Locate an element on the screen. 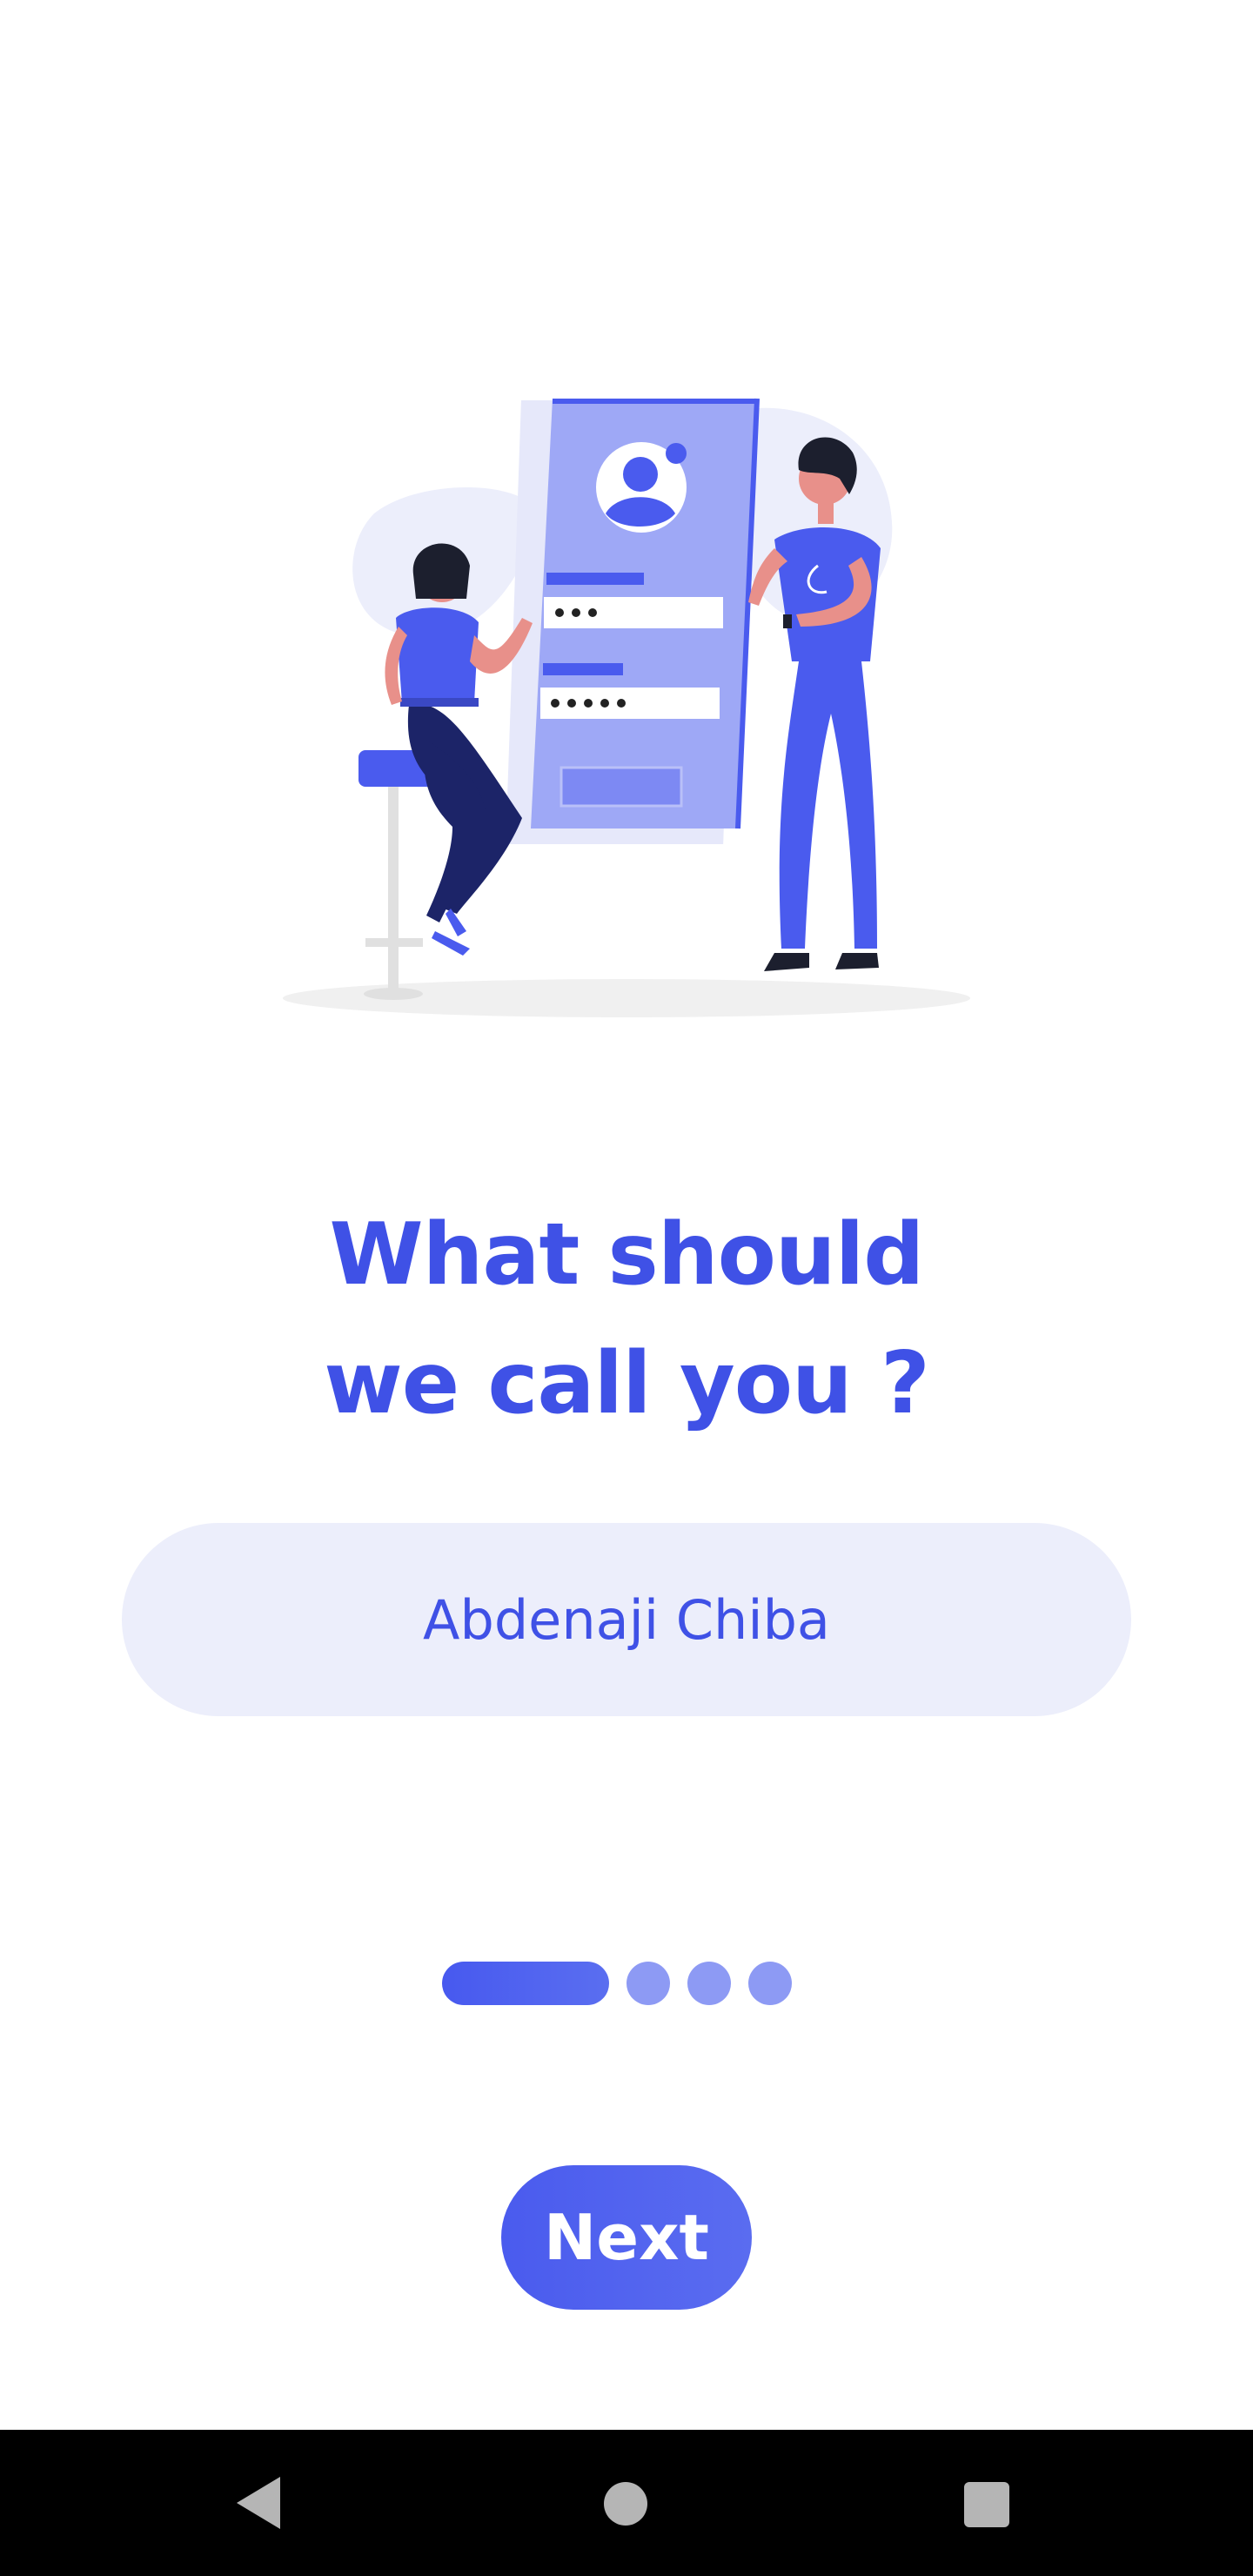 The image size is (1253, 2576). name-input is located at coordinates (626, 1620).